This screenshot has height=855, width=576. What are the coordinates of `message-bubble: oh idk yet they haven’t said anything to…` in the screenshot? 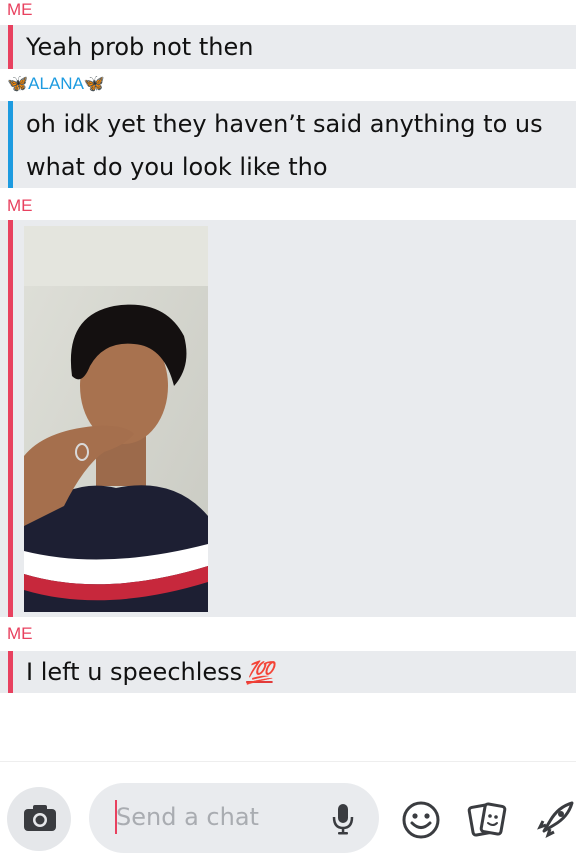 It's located at (288, 144).